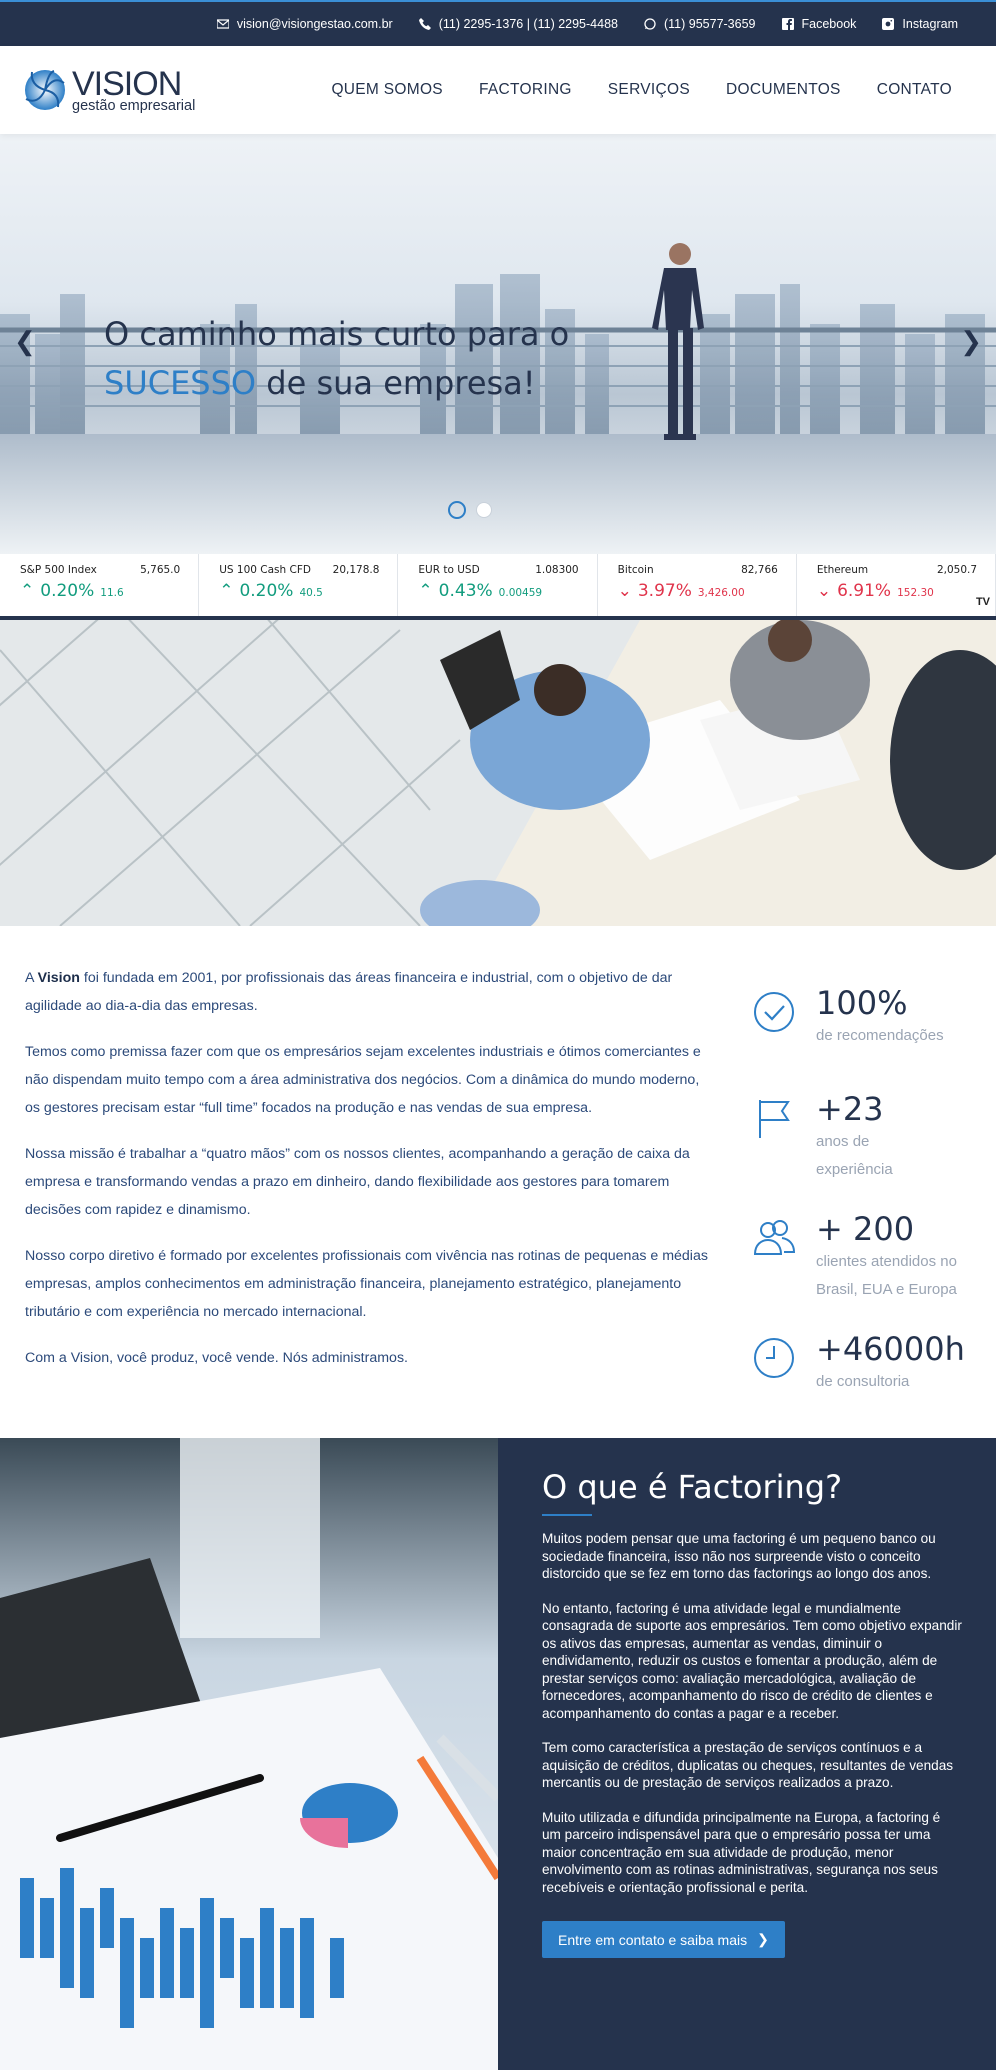 This screenshot has width=996, height=2072. I want to click on stat-number: +46000h, so click(890, 1349).